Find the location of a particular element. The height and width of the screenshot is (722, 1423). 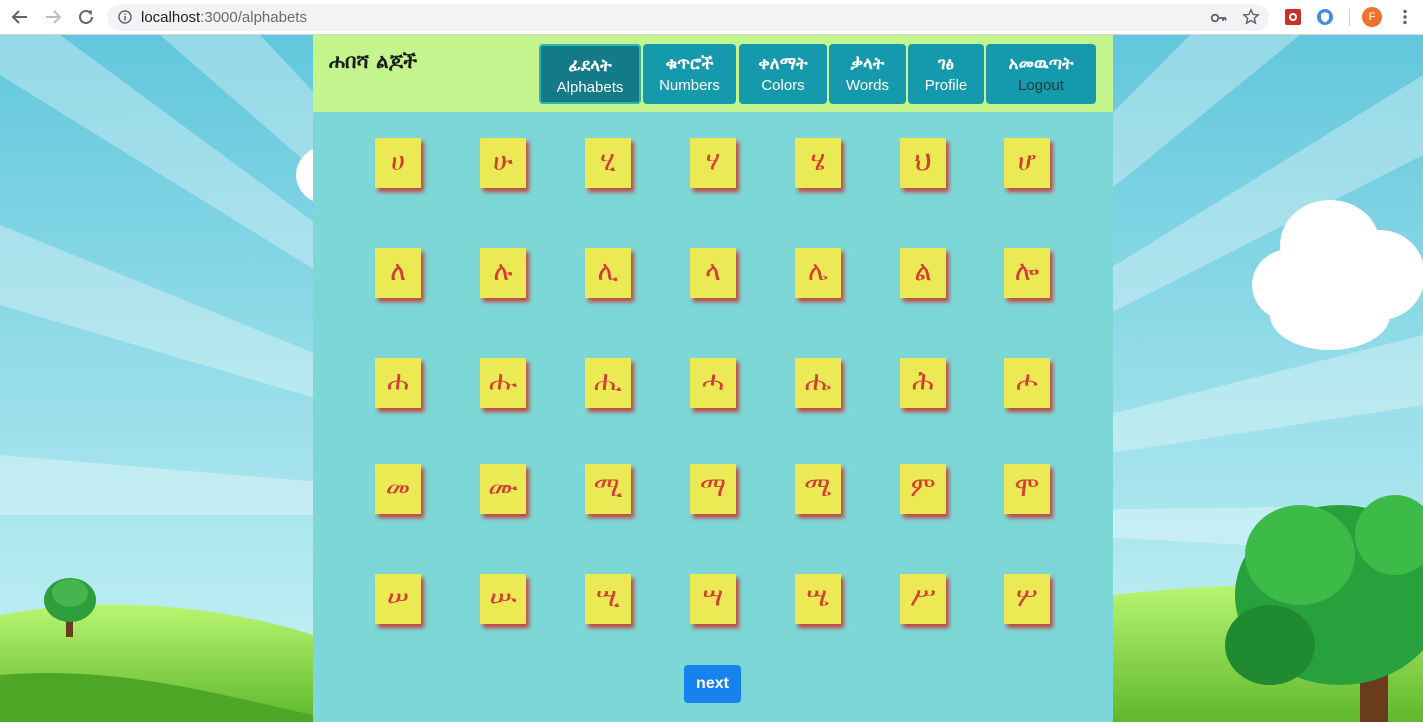

letter-card: ሢ is located at coordinates (608, 599).